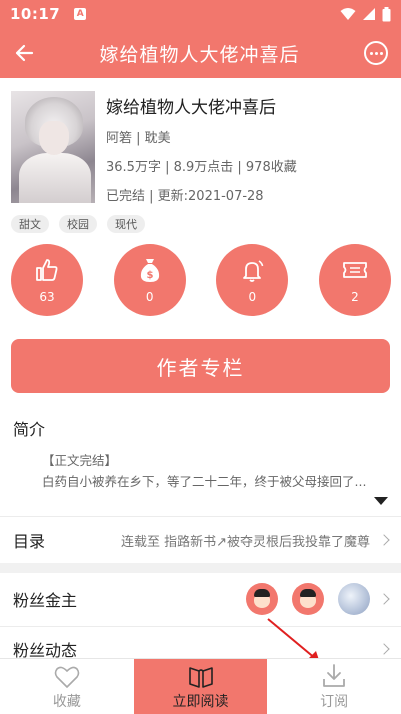 The width and height of the screenshot is (401, 714). What do you see at coordinates (80, 460) in the screenshot?
I see `intro-line-1: 【正文完结】` at bounding box center [80, 460].